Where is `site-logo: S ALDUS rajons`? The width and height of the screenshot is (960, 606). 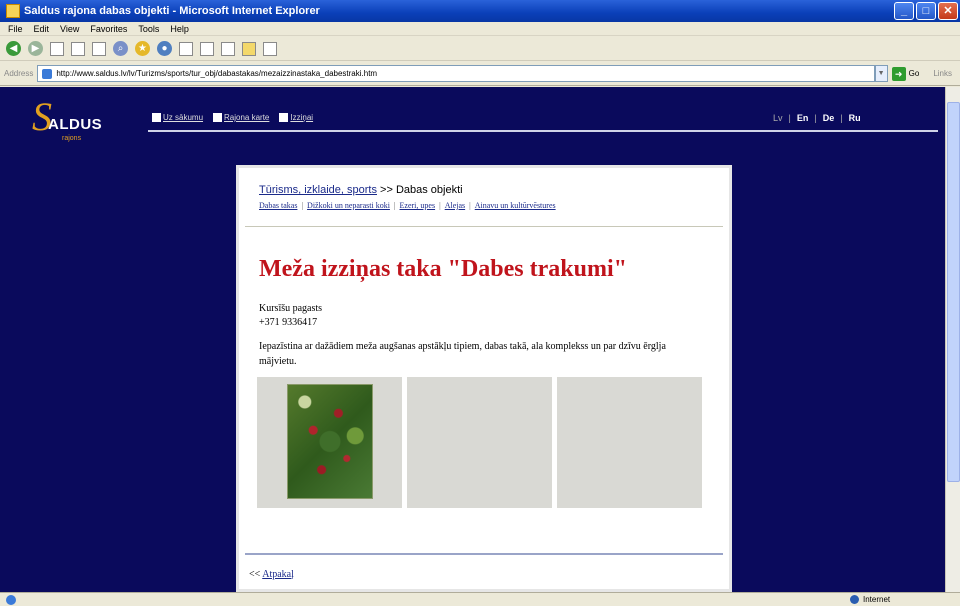 site-logo: S ALDUS rajons is located at coordinates (77, 118).